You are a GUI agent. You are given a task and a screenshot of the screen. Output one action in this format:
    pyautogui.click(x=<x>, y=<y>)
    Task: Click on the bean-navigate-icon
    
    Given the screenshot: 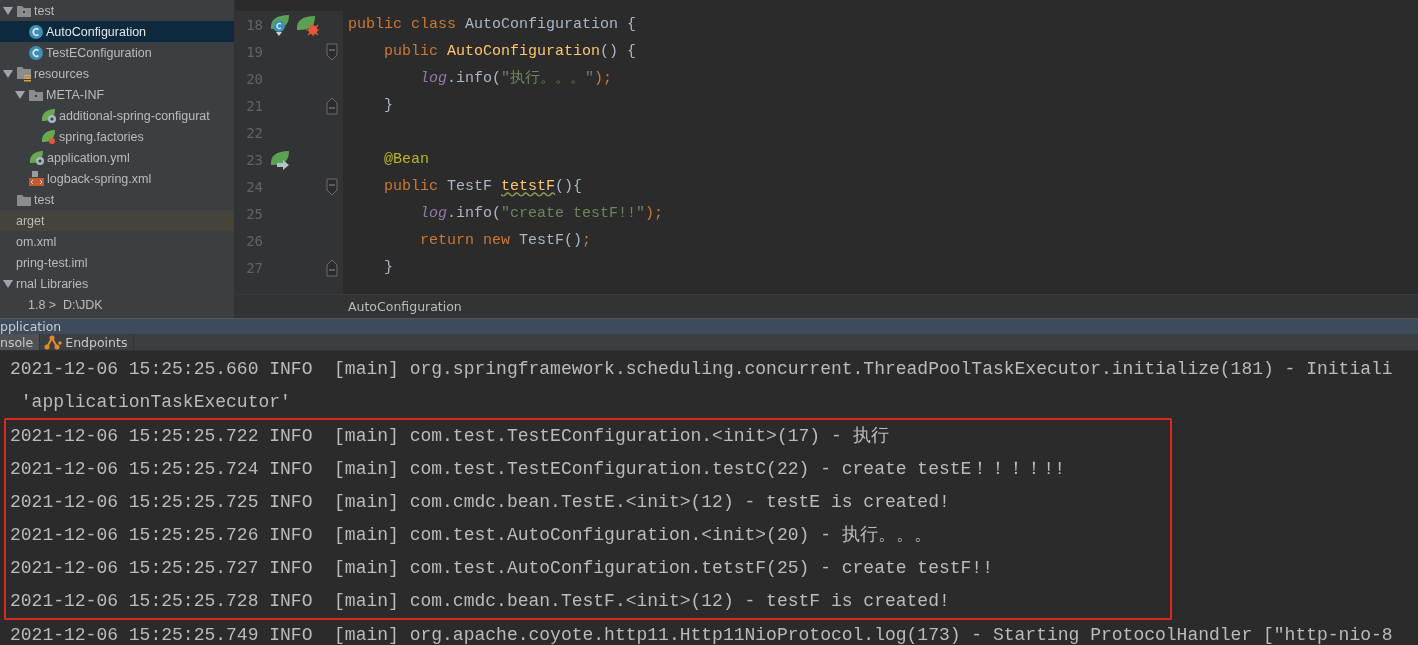 What is the action you would take?
    pyautogui.click(x=280, y=159)
    